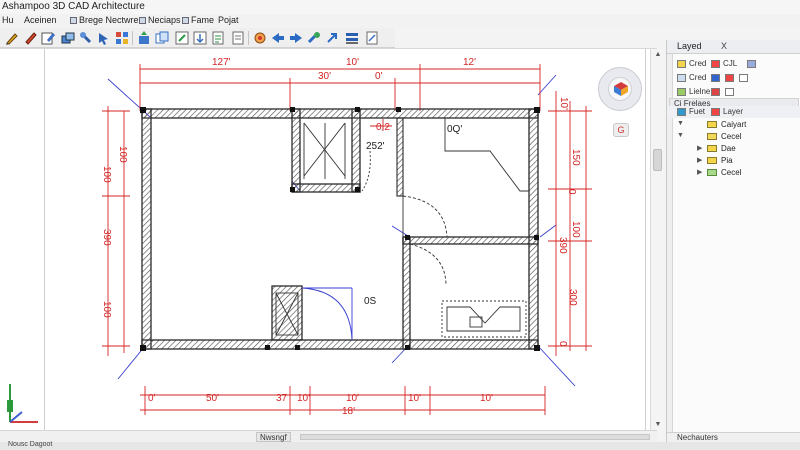 This screenshot has width=800, height=450. What do you see at coordinates (681, 78) in the screenshot?
I see `eye-icon` at bounding box center [681, 78].